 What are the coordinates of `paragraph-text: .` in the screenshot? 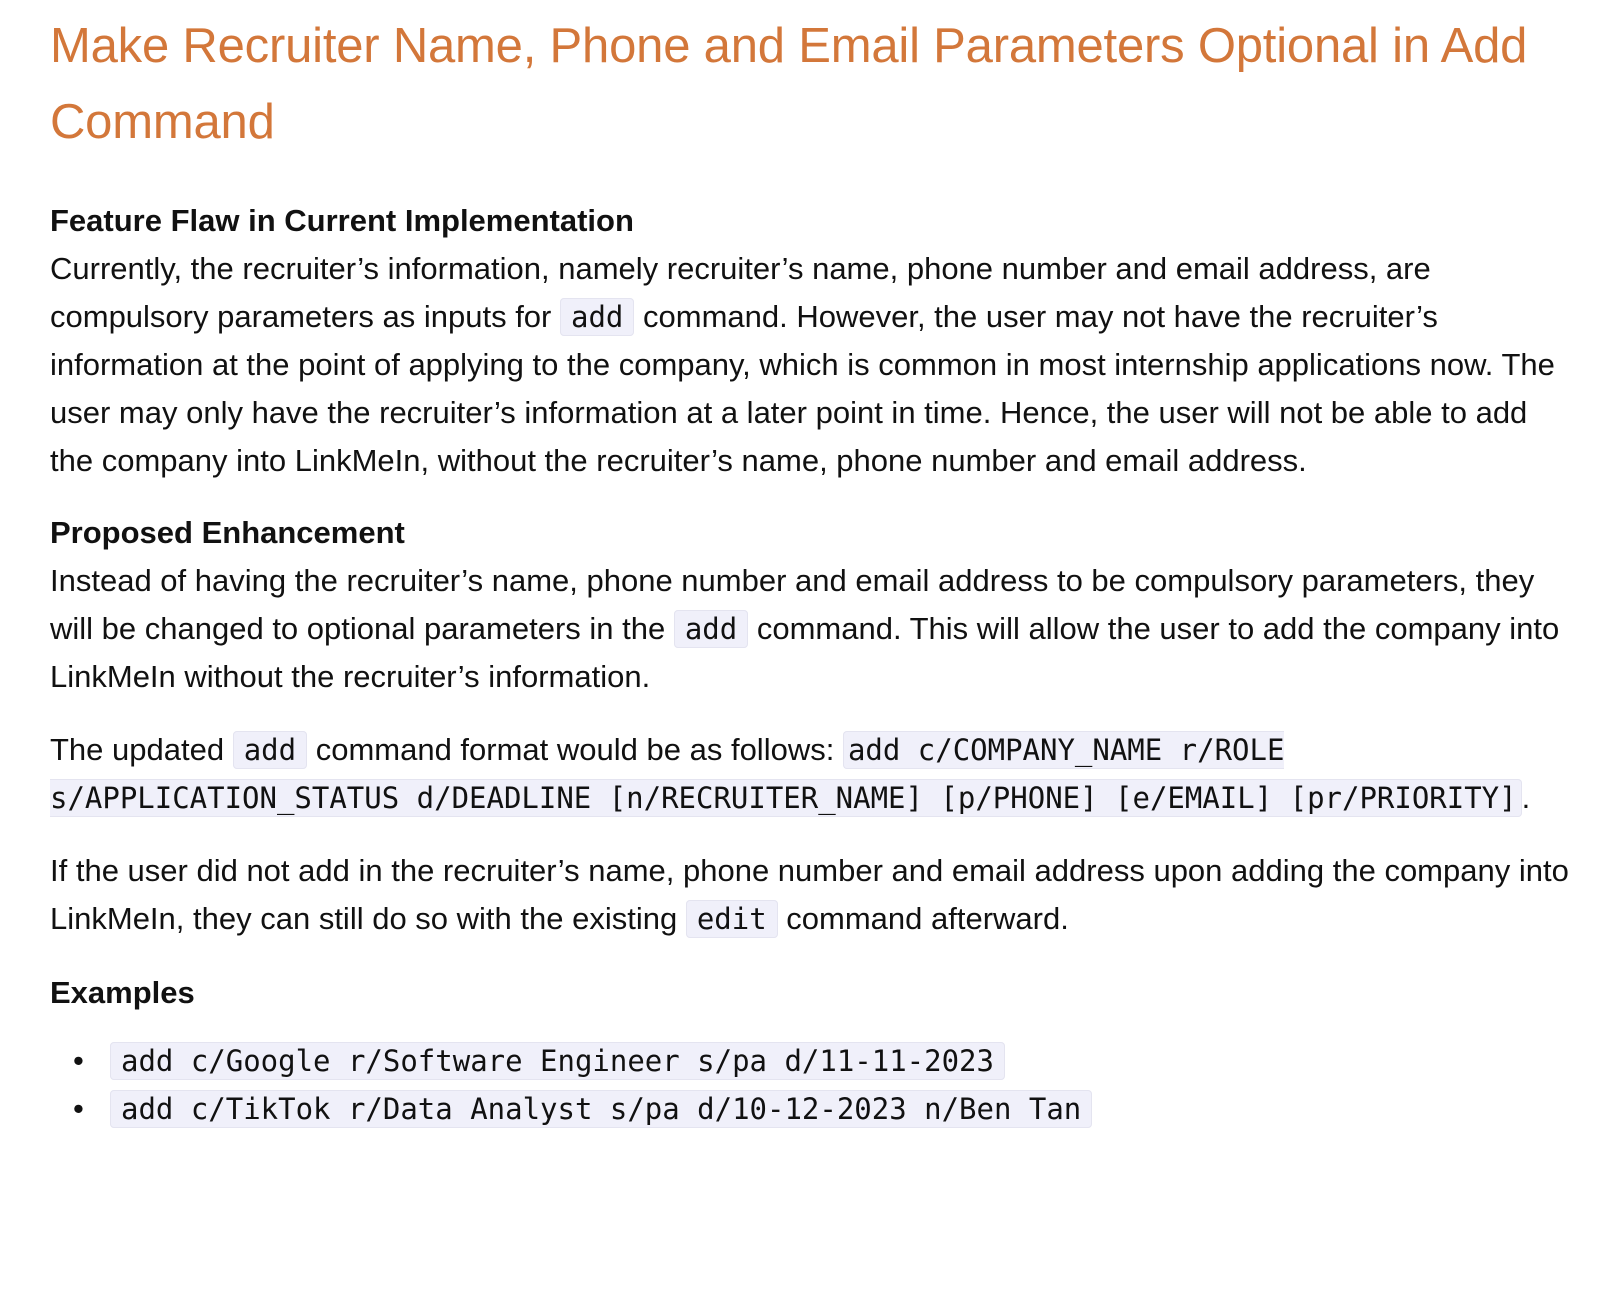 It's located at (1526, 797).